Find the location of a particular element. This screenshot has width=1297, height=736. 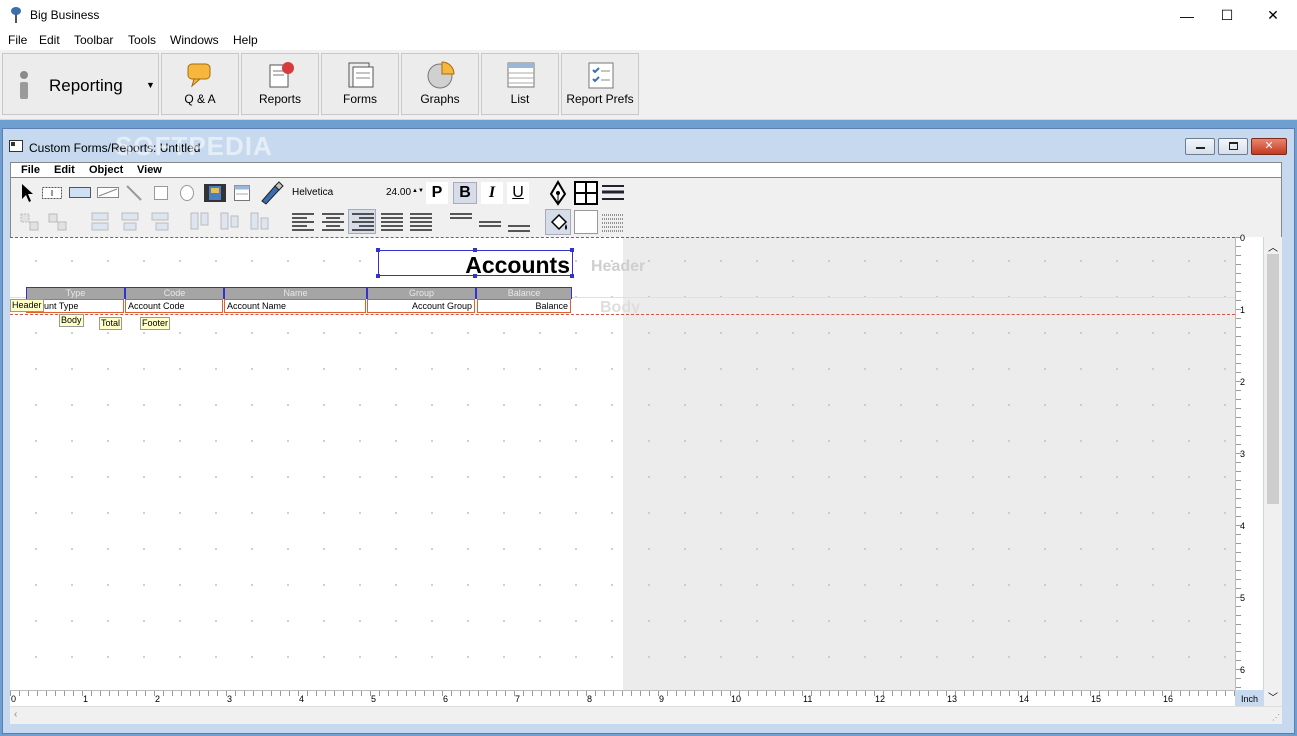

text-box-icon is located at coordinates (52, 193).